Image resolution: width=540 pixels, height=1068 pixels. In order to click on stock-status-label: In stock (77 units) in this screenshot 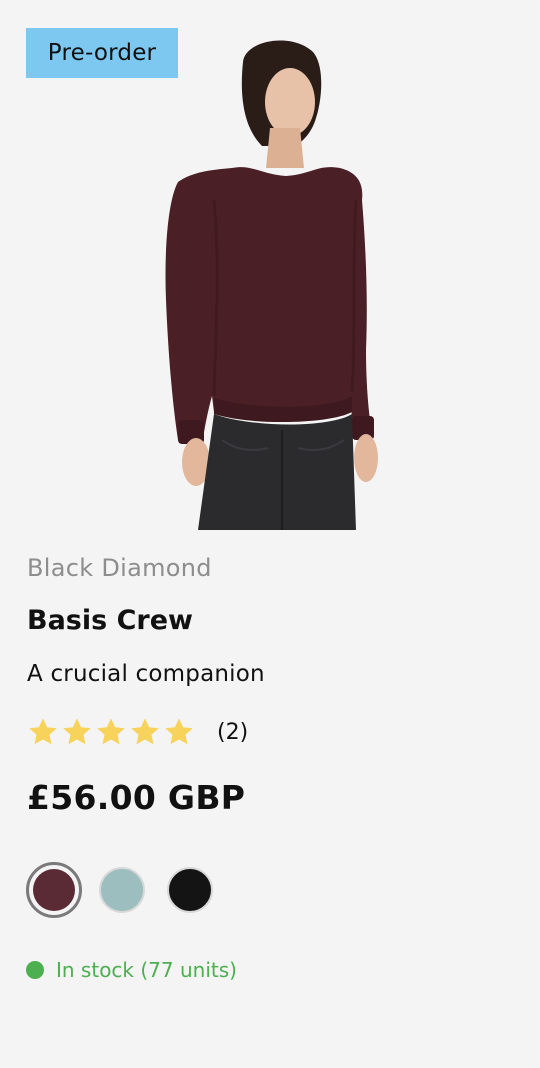, I will do `click(146, 970)`.